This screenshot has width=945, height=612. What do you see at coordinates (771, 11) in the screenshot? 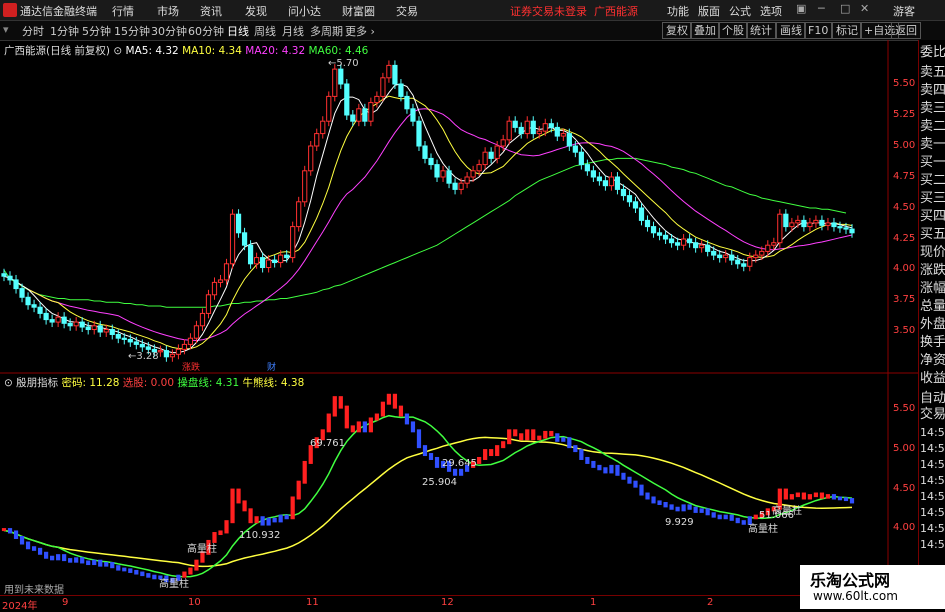
I see `menu-xuanxiang: 选项` at bounding box center [771, 11].